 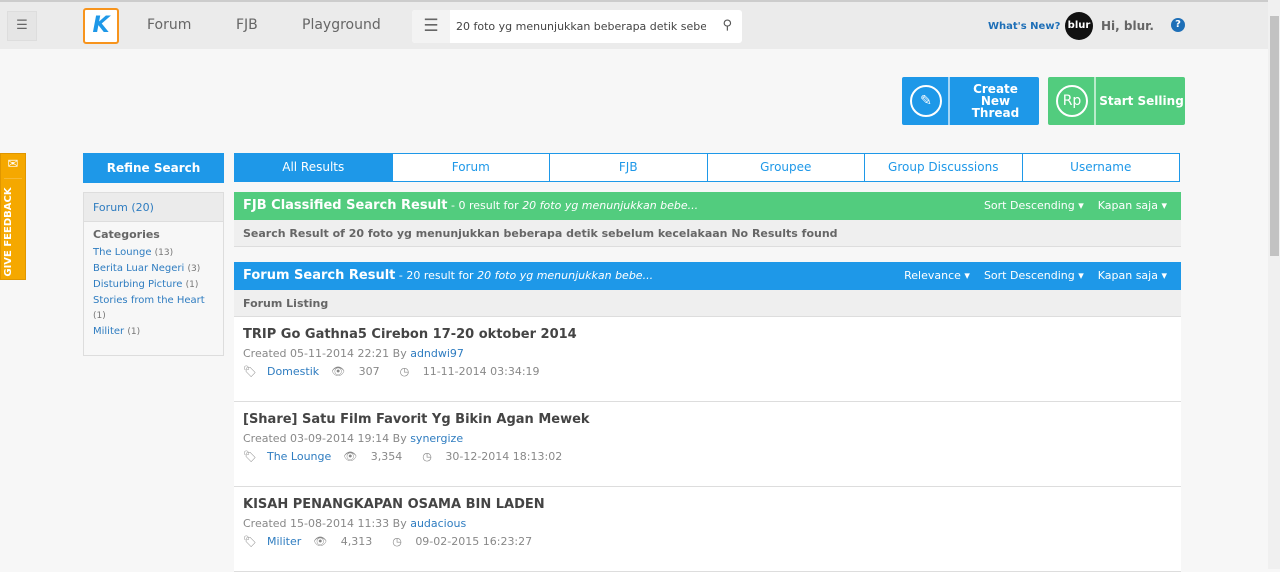 I want to click on thread-created: Created 15-08-2014 11:33 By, so click(x=327, y=523).